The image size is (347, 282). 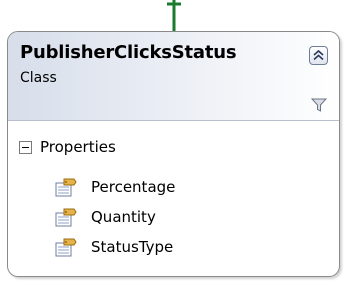 What do you see at coordinates (38, 78) in the screenshot?
I see `class-kind: Class` at bounding box center [38, 78].